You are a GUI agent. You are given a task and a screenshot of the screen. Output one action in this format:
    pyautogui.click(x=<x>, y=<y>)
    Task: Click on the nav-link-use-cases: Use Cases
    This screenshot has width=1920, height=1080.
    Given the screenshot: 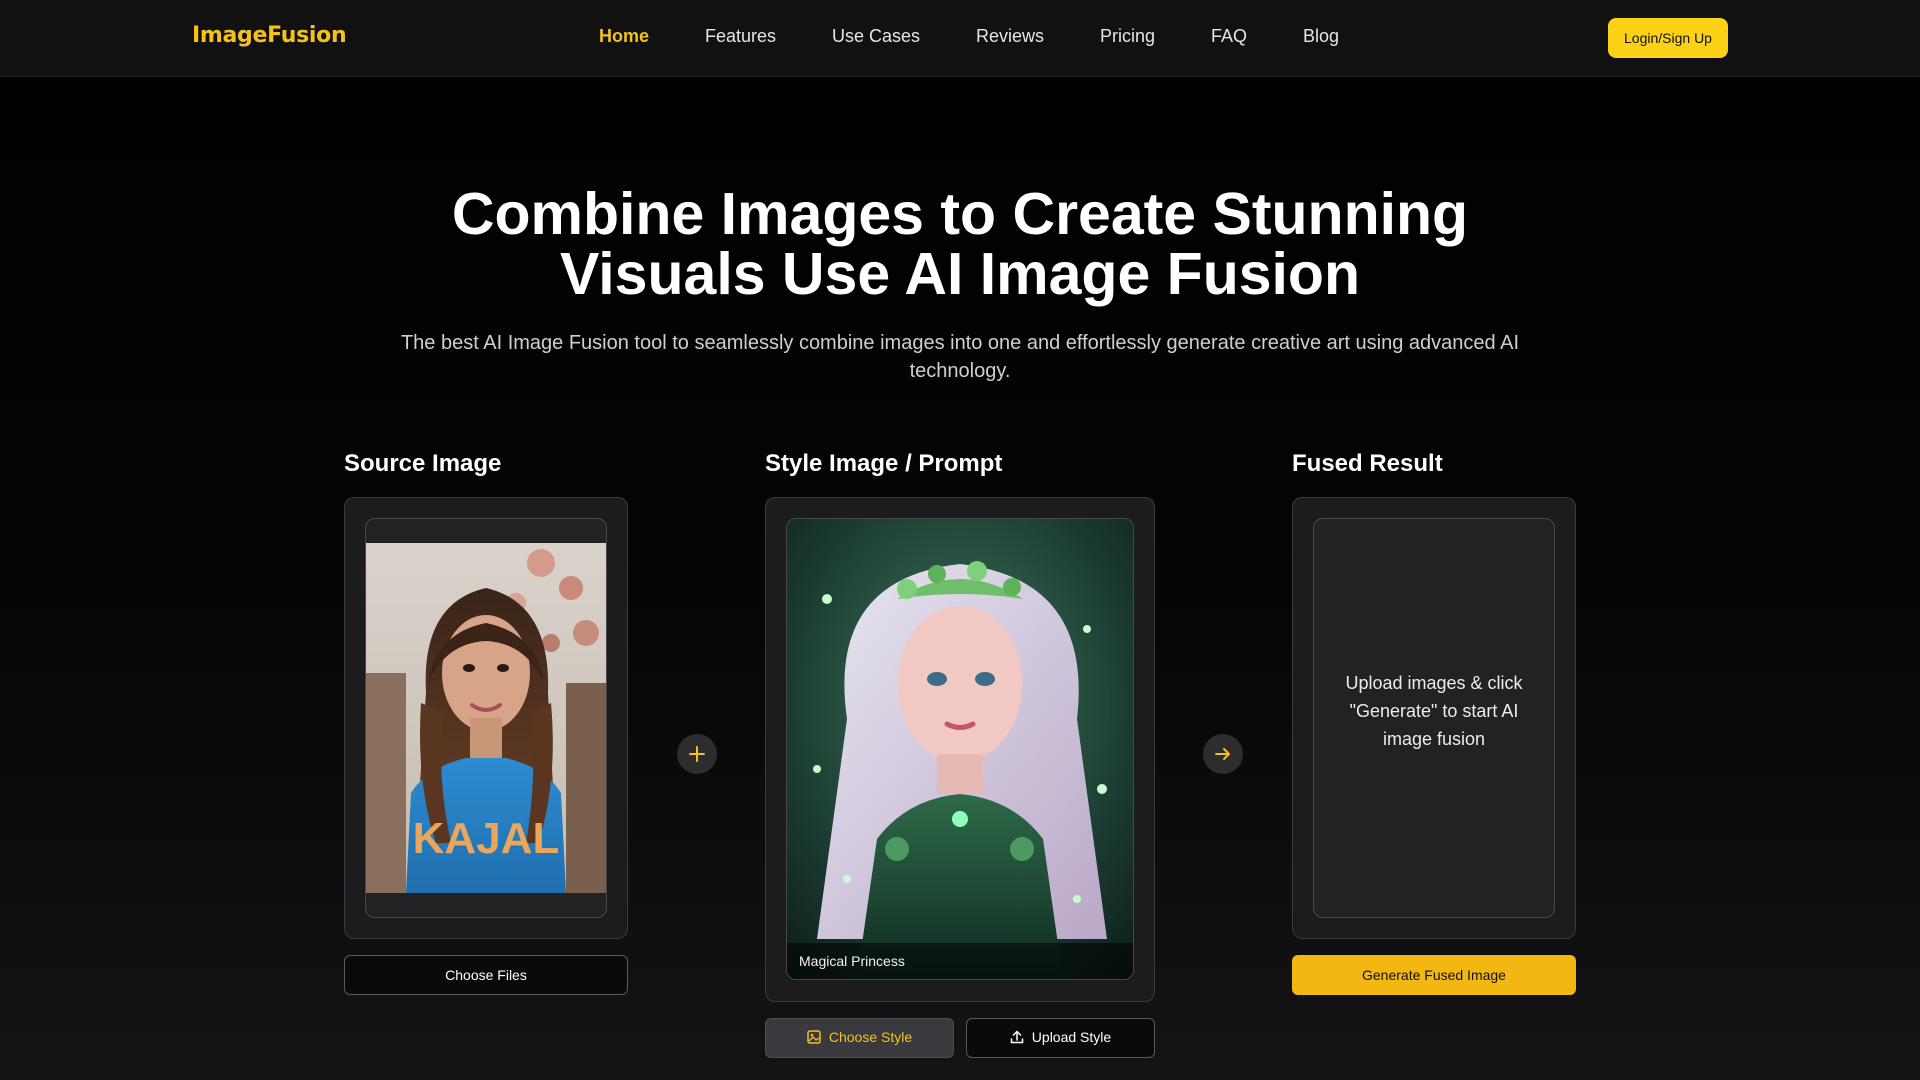 What is the action you would take?
    pyautogui.click(x=876, y=36)
    